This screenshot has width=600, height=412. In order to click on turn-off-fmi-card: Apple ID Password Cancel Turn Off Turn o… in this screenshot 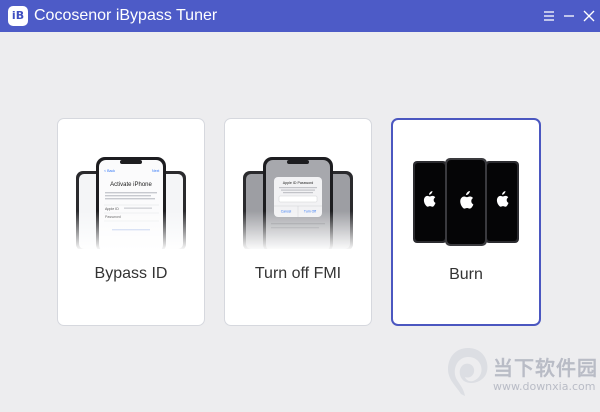, I will do `click(298, 222)`.